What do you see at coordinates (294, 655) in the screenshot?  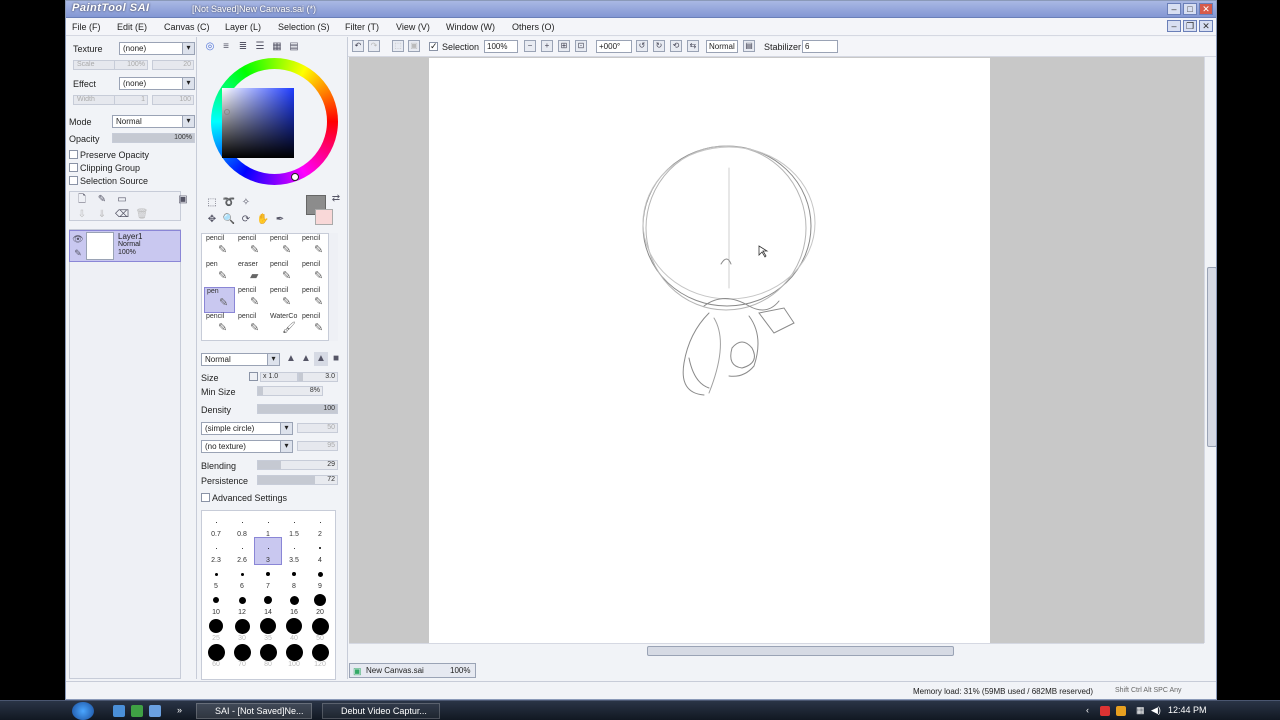 I see `brush-size-100: 100` at bounding box center [294, 655].